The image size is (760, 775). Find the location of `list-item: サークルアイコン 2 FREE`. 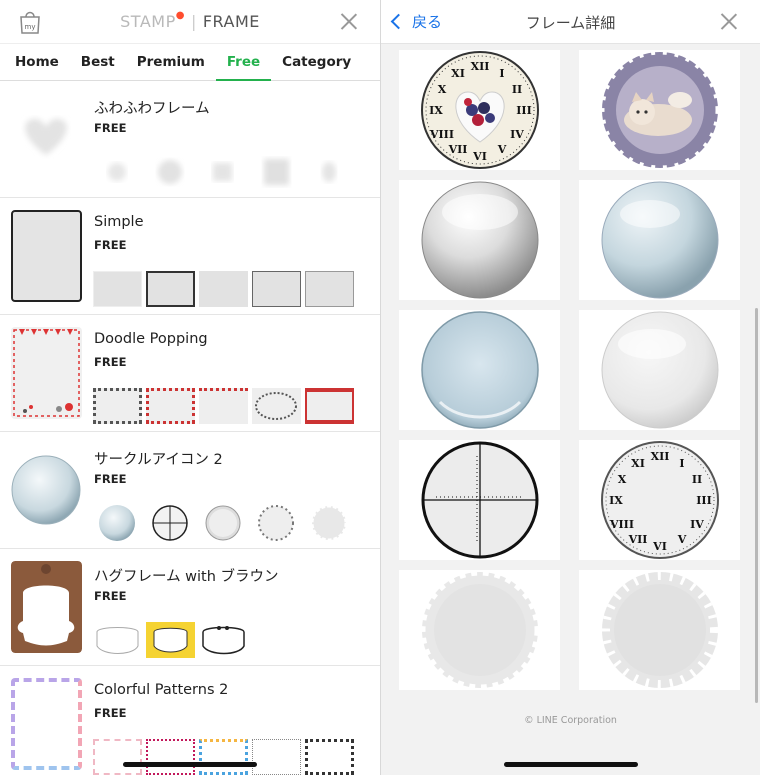

list-item: サークルアイコン 2 FREE is located at coordinates (190, 490).